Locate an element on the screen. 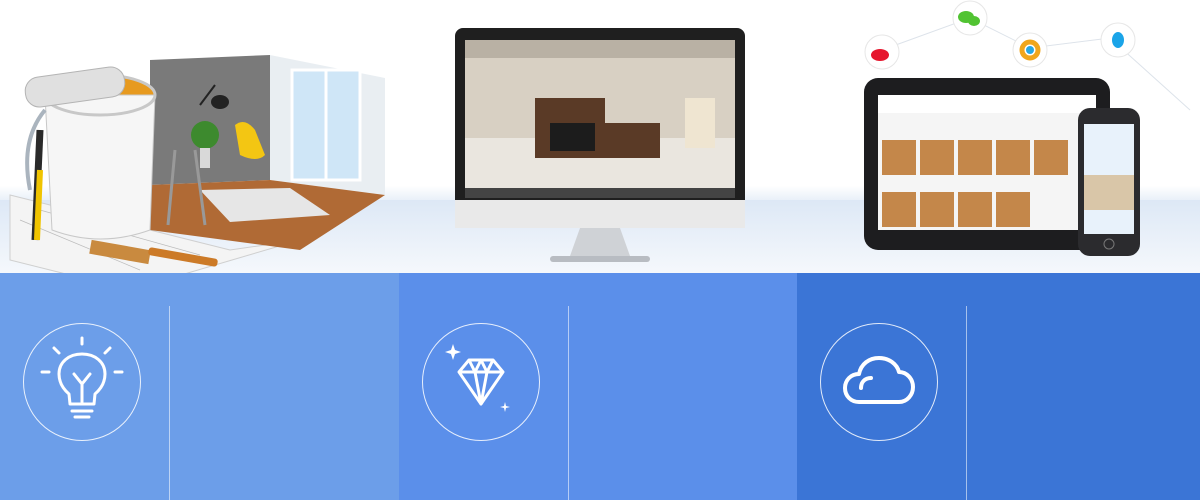 The height and width of the screenshot is (500, 1200). lightbulb-icon is located at coordinates (82, 377).